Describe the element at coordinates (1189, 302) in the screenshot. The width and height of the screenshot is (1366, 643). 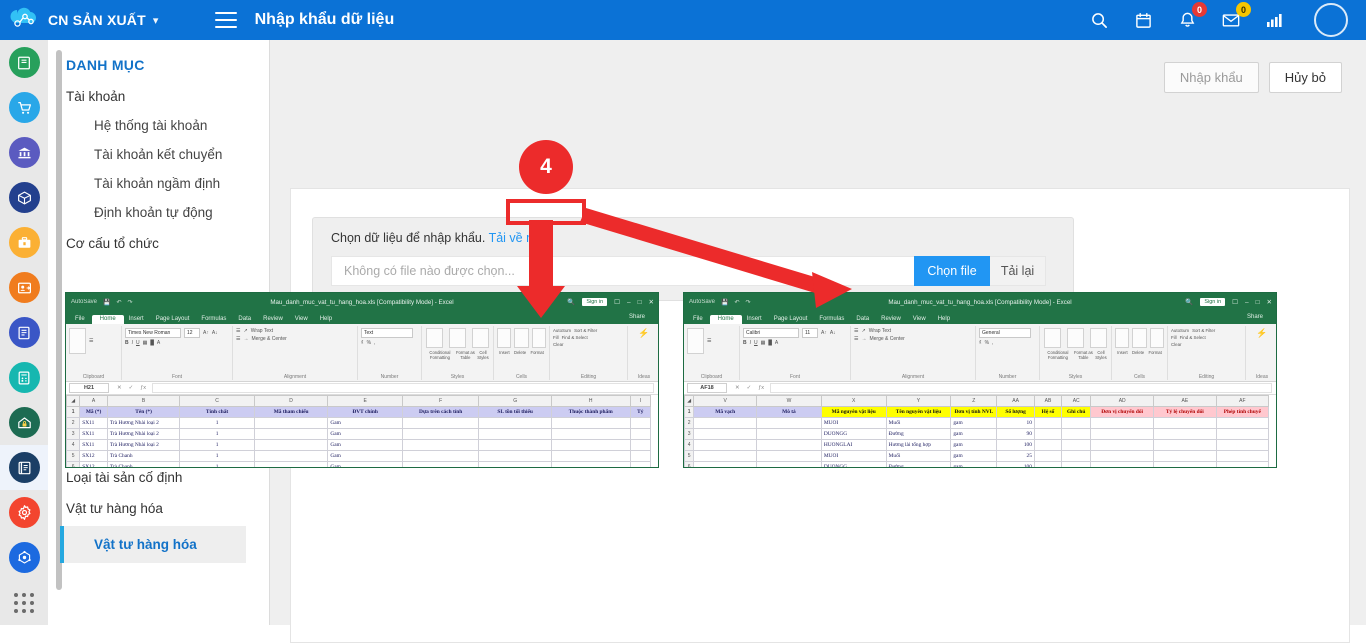
I see `excel-search-icon-right: 🔍` at that location.